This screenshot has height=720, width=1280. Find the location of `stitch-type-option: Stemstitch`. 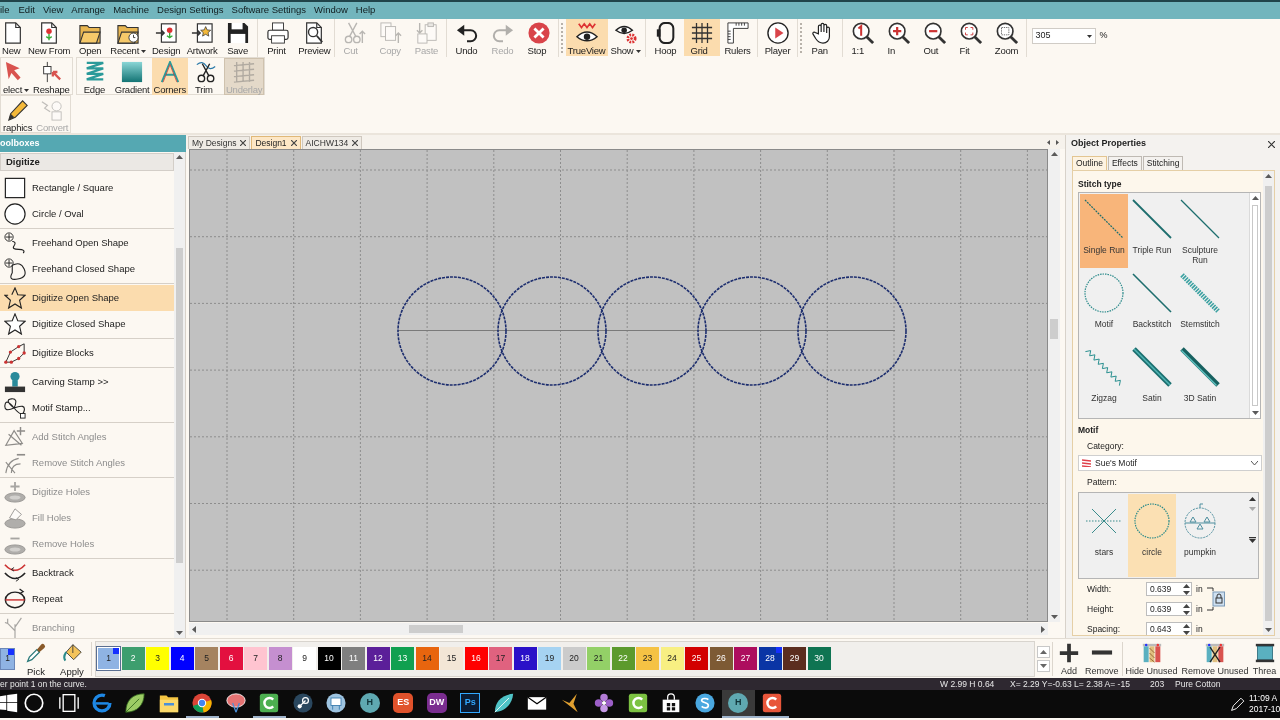

stitch-type-option: Stemstitch is located at coordinates (1200, 305).